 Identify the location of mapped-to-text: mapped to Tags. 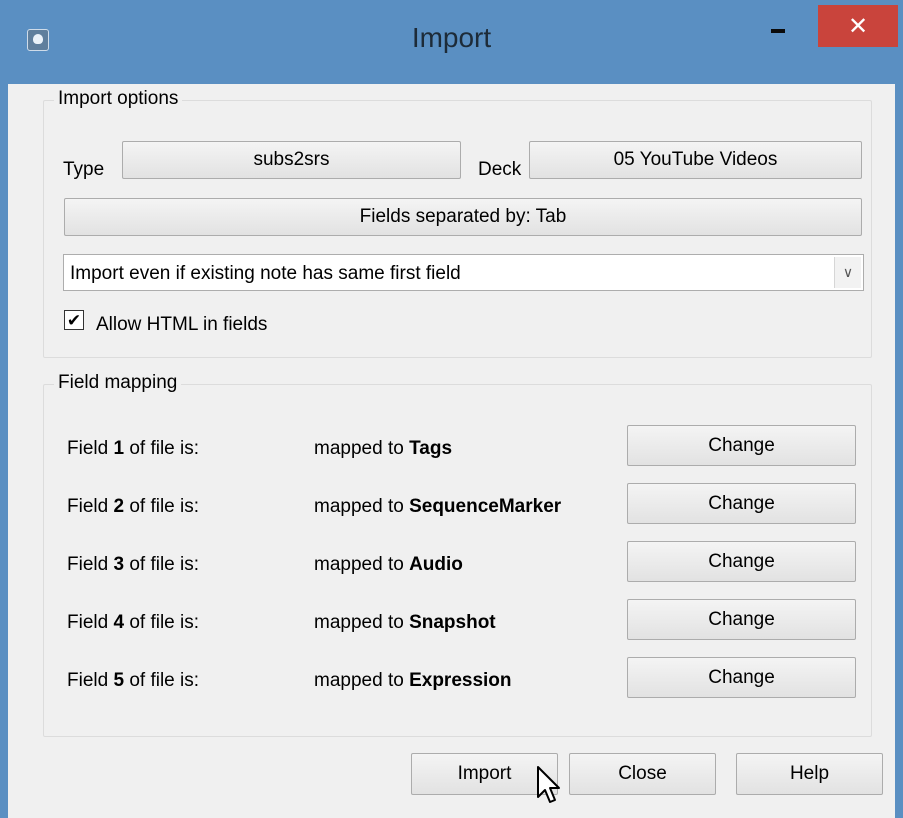
(383, 449).